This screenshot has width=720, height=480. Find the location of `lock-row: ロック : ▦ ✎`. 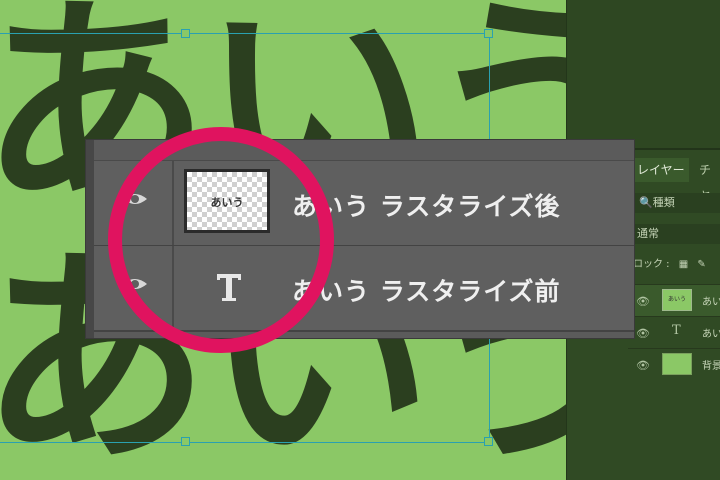

lock-row: ロック : ▦ ✎ is located at coordinates (676, 265).